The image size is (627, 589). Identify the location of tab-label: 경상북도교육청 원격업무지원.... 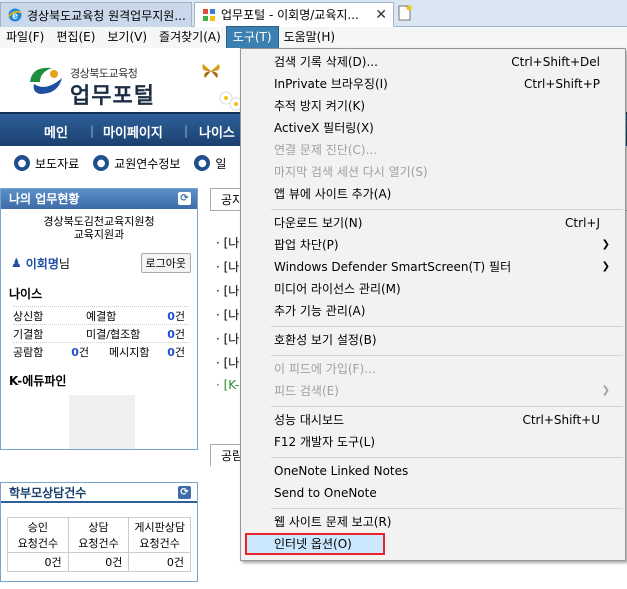
(106, 15).